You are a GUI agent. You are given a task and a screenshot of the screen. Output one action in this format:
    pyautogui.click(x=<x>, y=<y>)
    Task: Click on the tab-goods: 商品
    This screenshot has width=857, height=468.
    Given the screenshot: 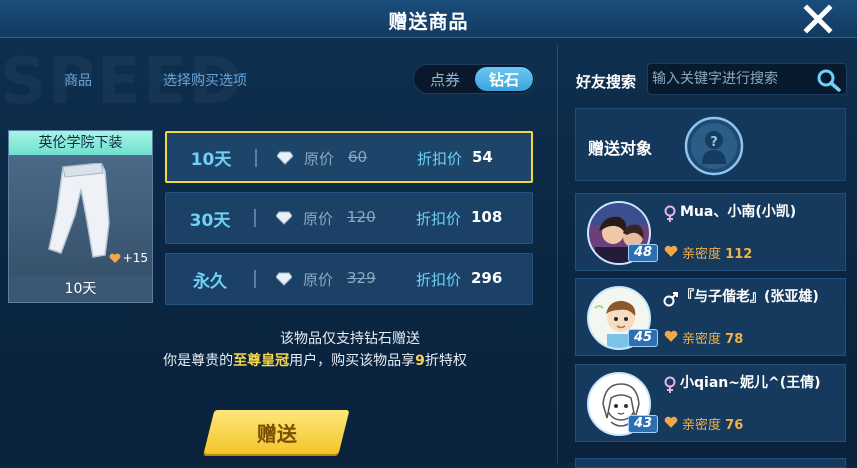 What is the action you would take?
    pyautogui.click(x=78, y=80)
    